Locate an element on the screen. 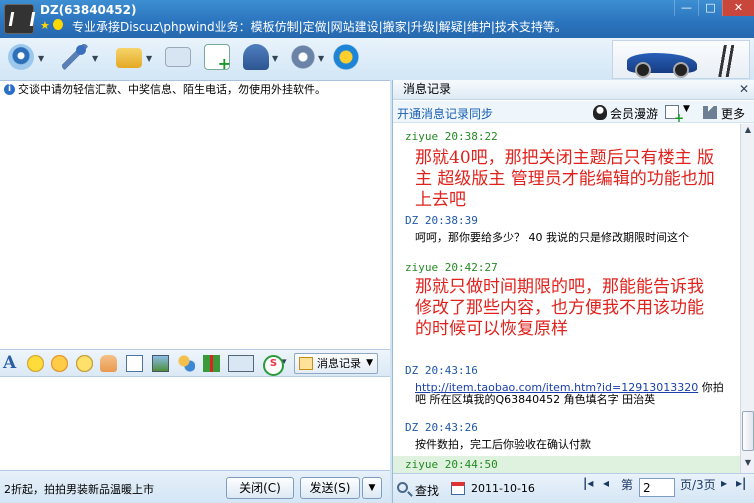  window-controls: — □ ✕ is located at coordinates (714, 8).